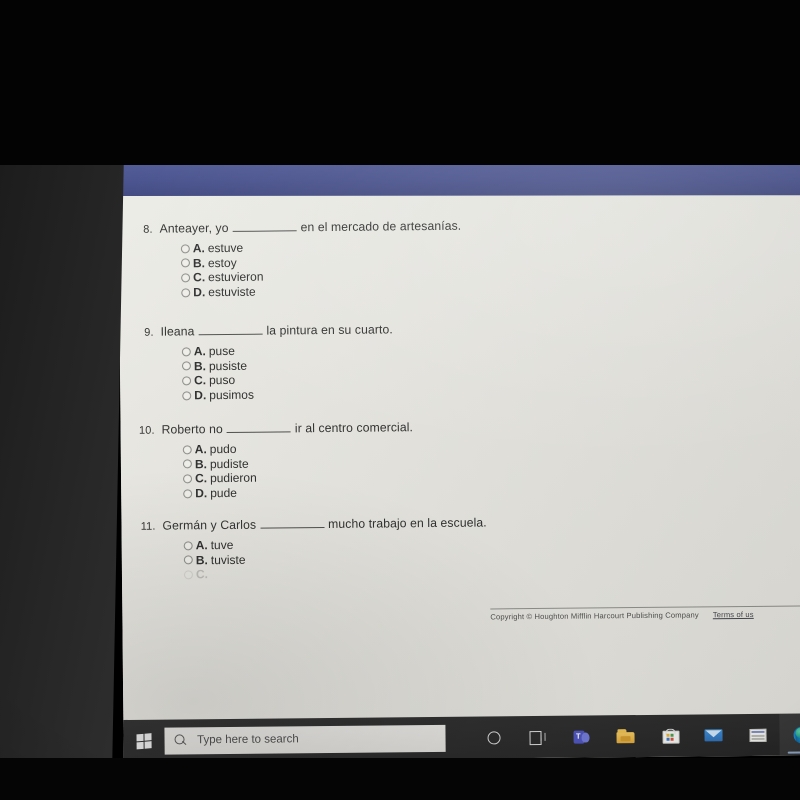 This screenshot has height=800, width=800. I want to click on question-prompt: 9. Ileana la pintura en su cuarto., so click(460, 328).